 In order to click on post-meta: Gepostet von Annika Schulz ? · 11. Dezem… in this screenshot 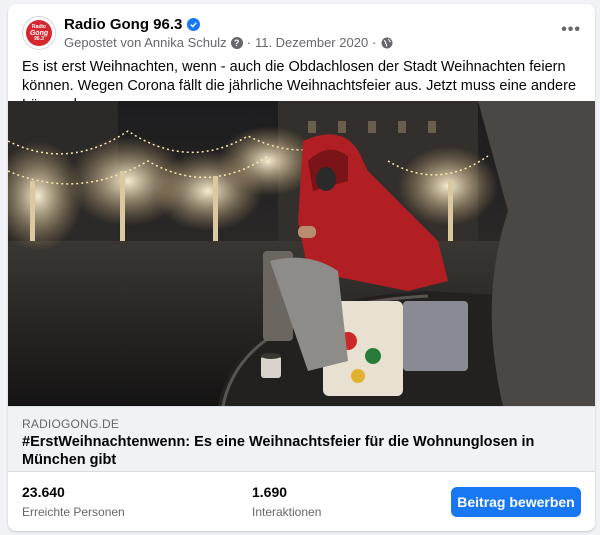, I will do `click(228, 42)`.